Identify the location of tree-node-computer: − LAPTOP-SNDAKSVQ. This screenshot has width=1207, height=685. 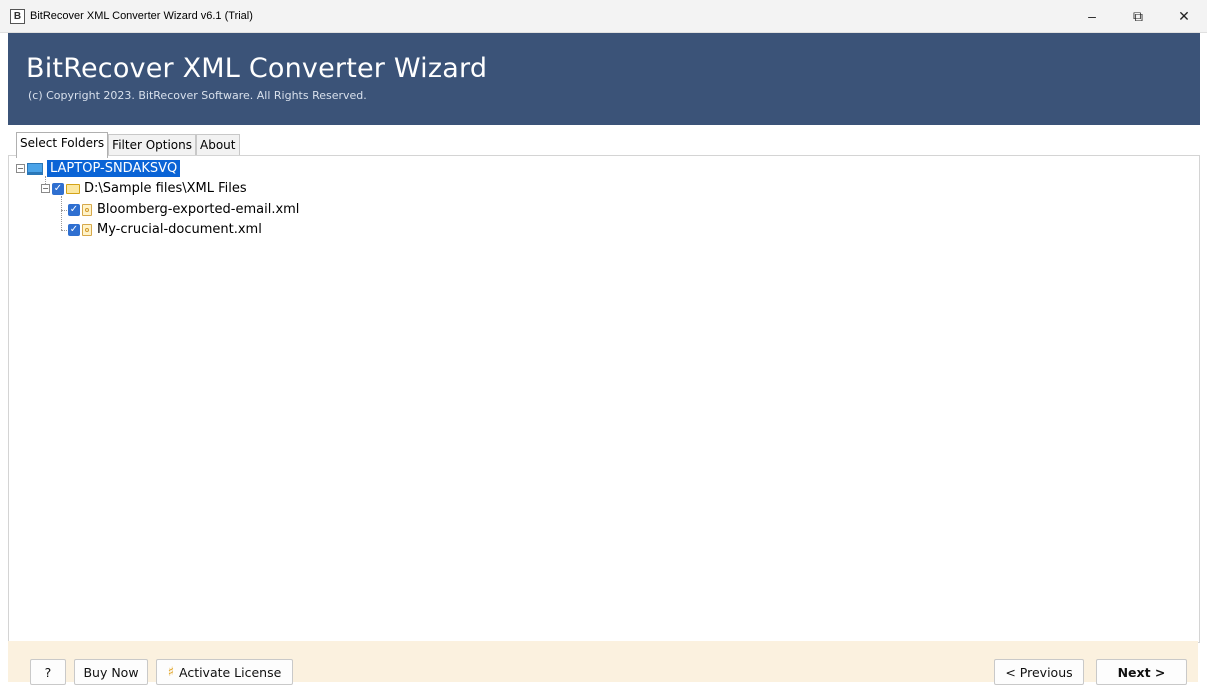
(98, 168).